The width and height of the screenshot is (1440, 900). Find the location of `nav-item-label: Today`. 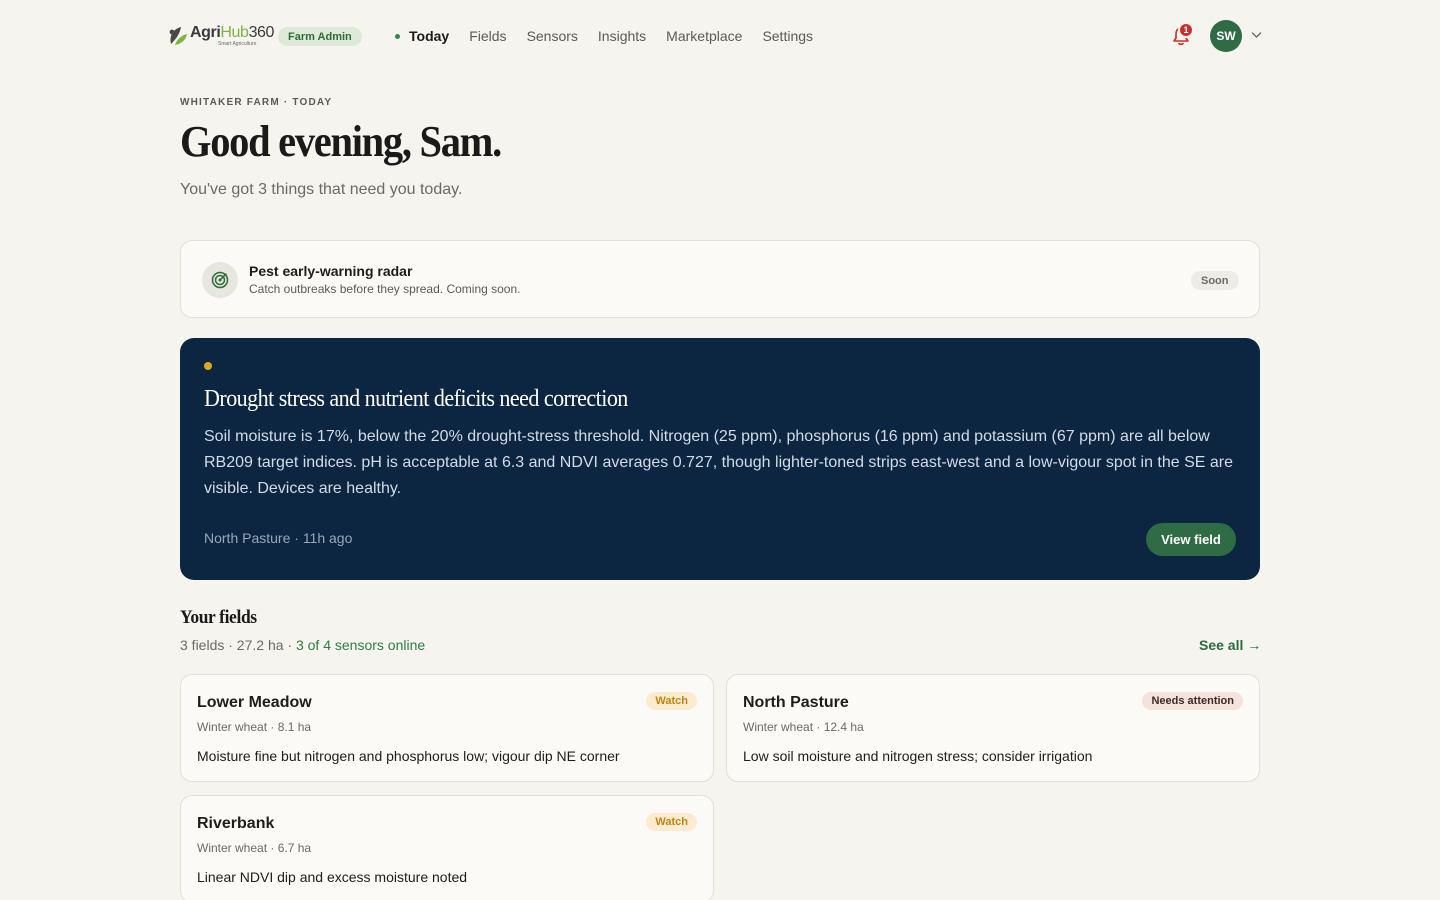

nav-item-label: Today is located at coordinates (429, 36).